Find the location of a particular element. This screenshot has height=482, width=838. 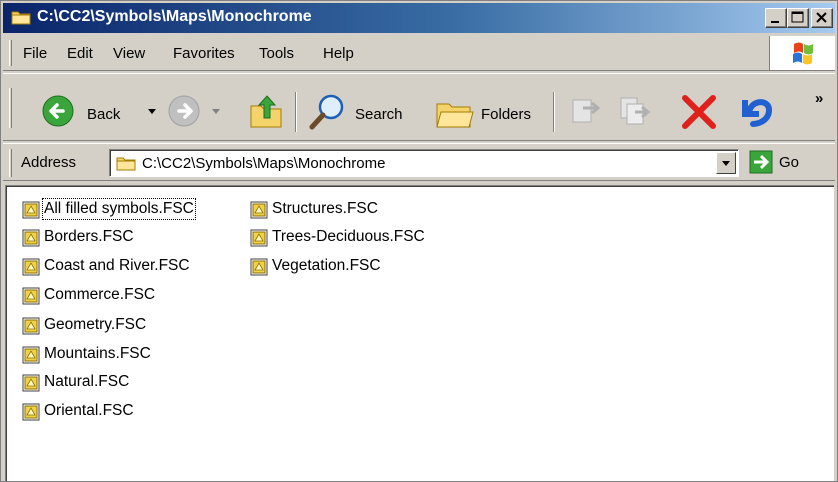

close-icon is located at coordinates (821, 17).